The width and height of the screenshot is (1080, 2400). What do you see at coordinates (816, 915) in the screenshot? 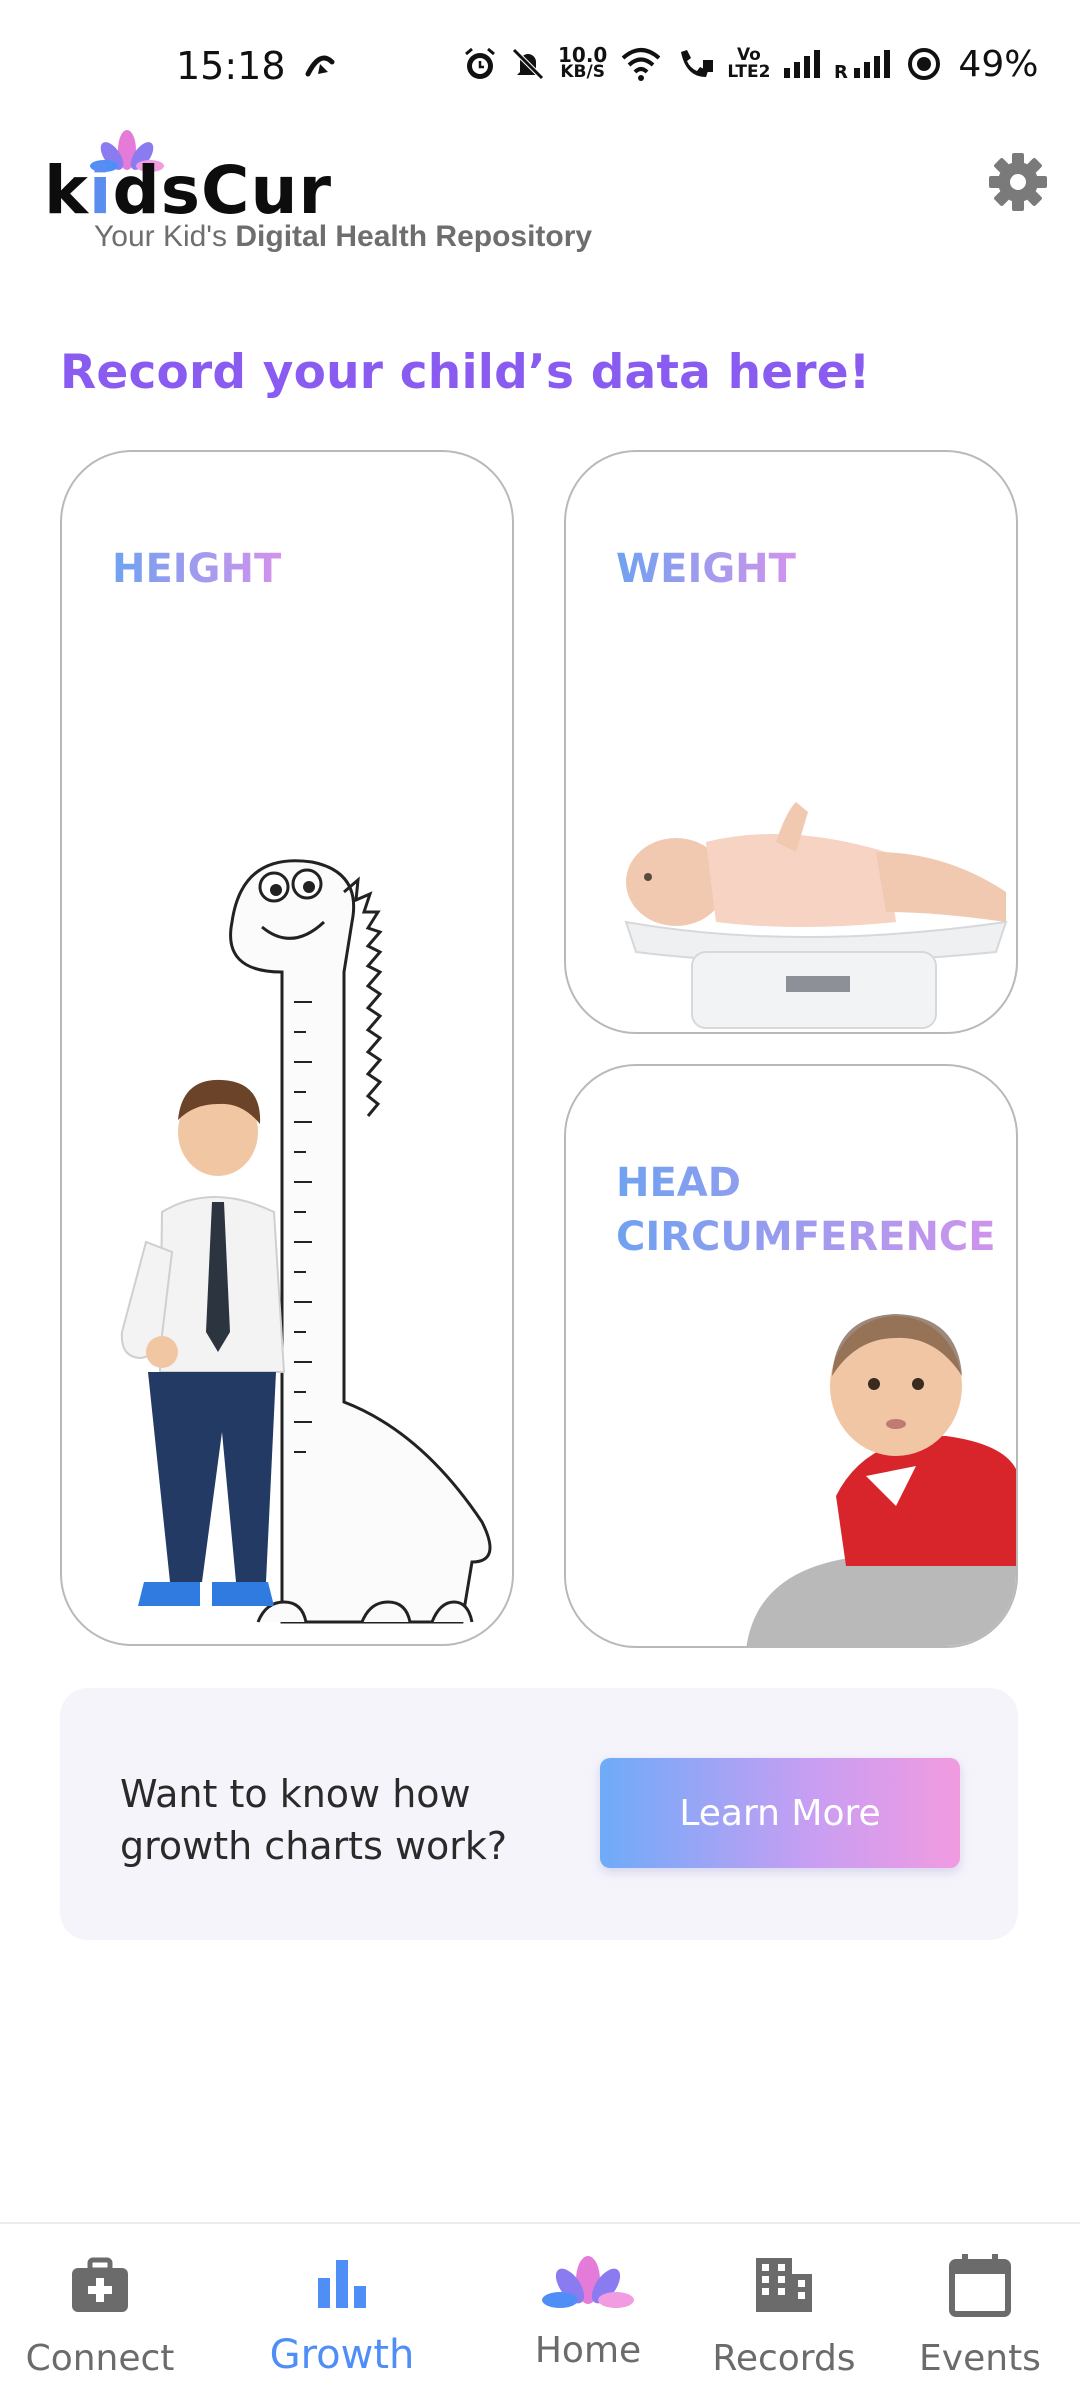
I see `weight-baby-scale-illustration` at bounding box center [816, 915].